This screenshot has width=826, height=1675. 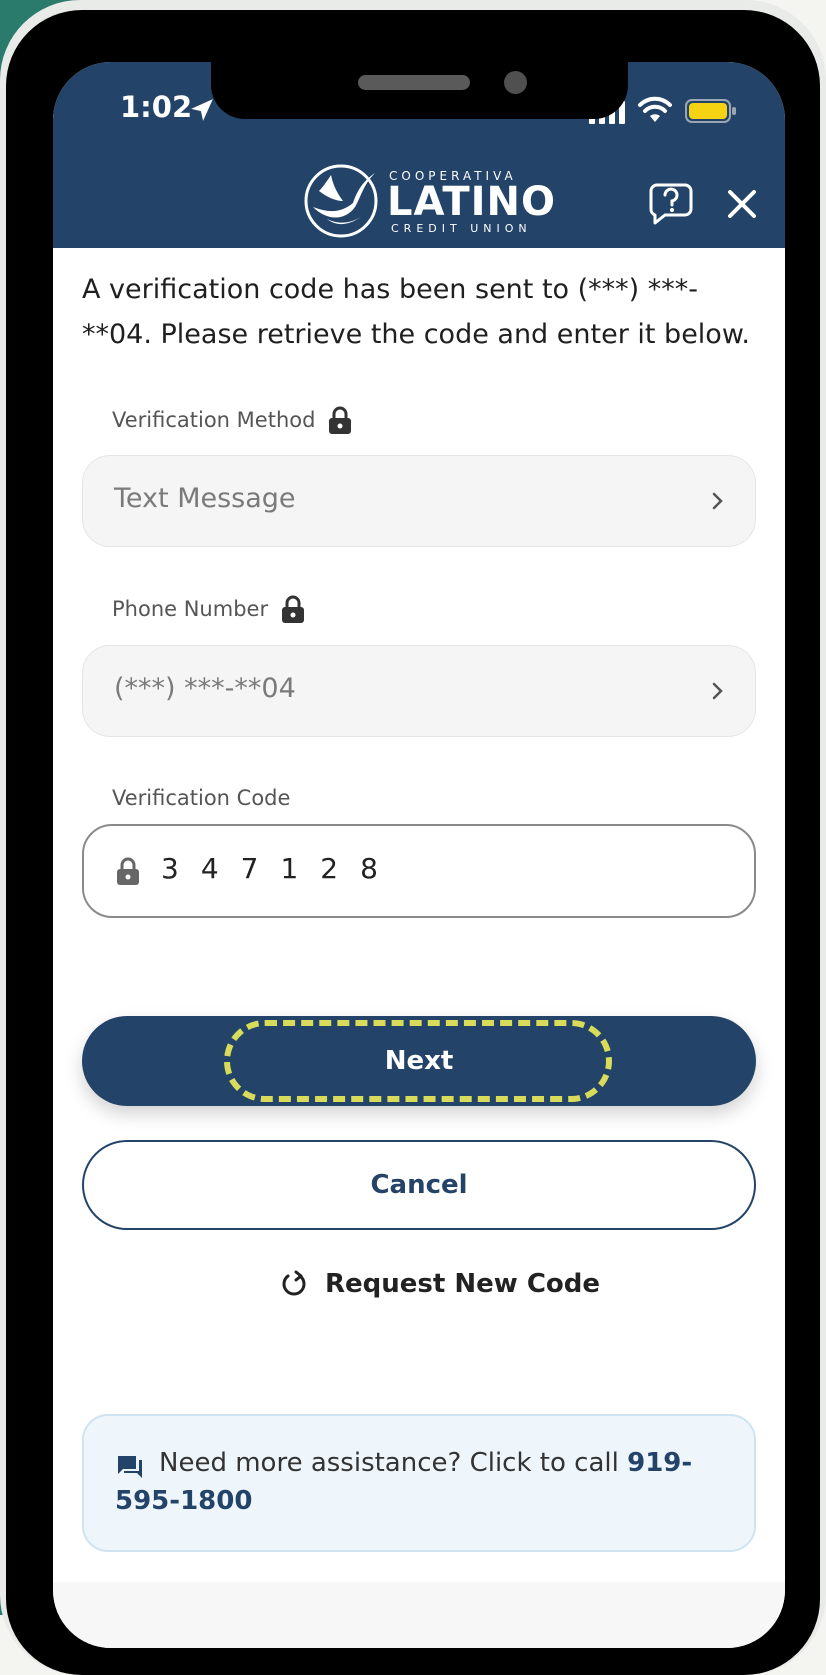 What do you see at coordinates (393, 1463) in the screenshot?
I see `assistance-message: Need more assistance? Click to call` at bounding box center [393, 1463].